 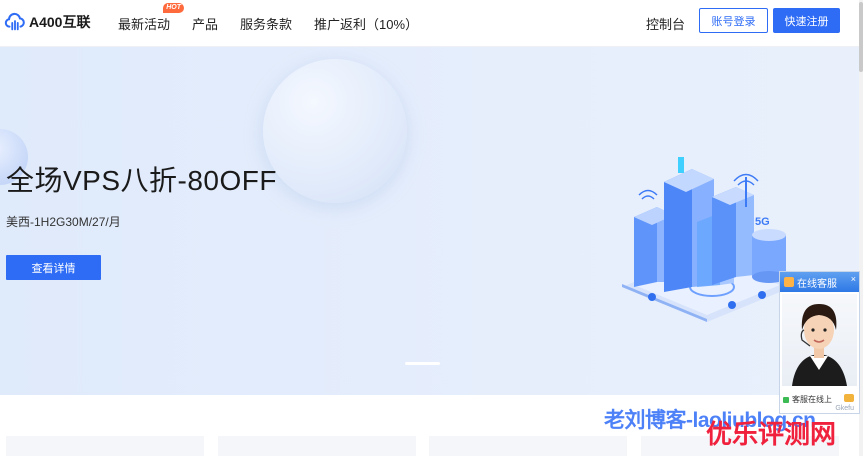 I want to click on online-status-icon, so click(x=786, y=399).